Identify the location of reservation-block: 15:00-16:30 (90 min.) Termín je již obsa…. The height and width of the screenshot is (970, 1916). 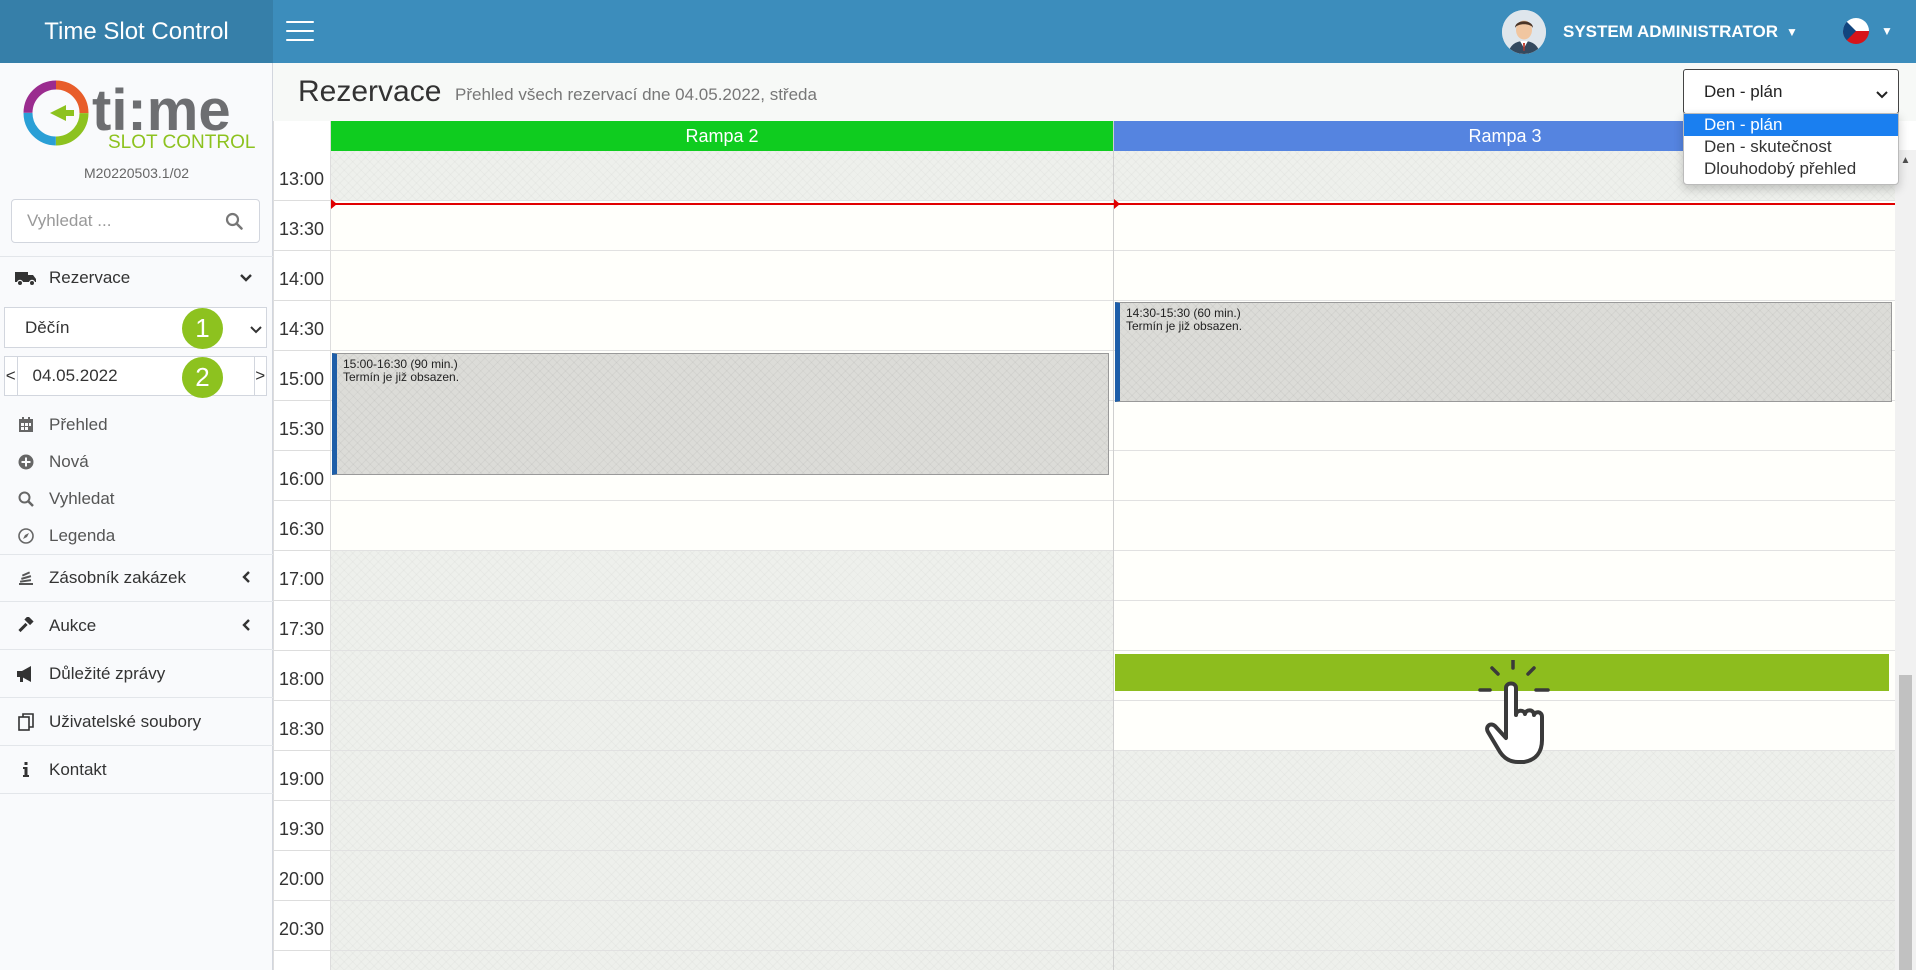
(720, 414).